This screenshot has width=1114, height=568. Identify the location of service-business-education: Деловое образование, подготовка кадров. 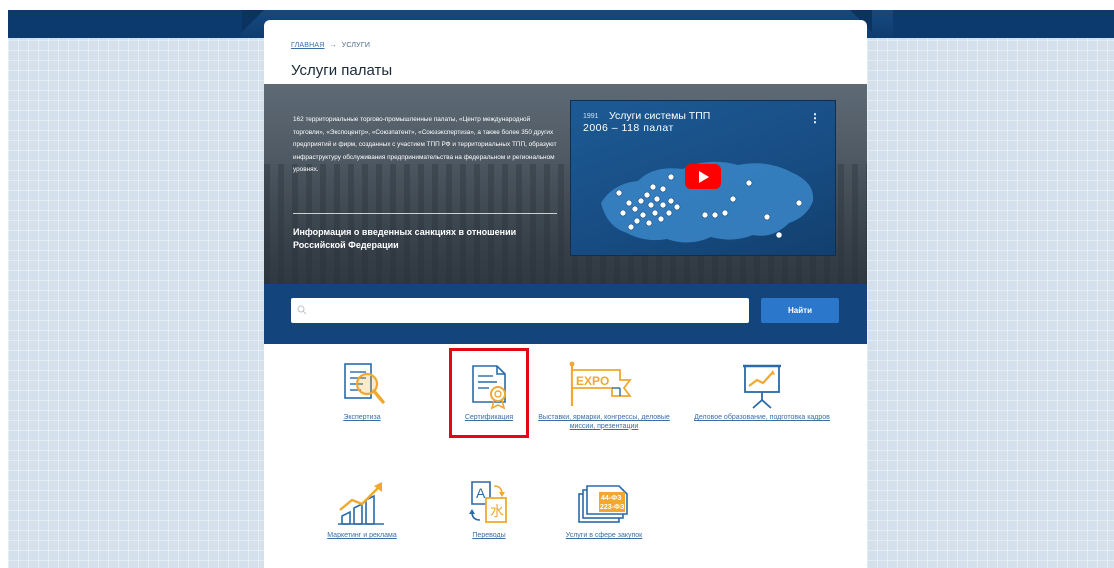
(762, 391).